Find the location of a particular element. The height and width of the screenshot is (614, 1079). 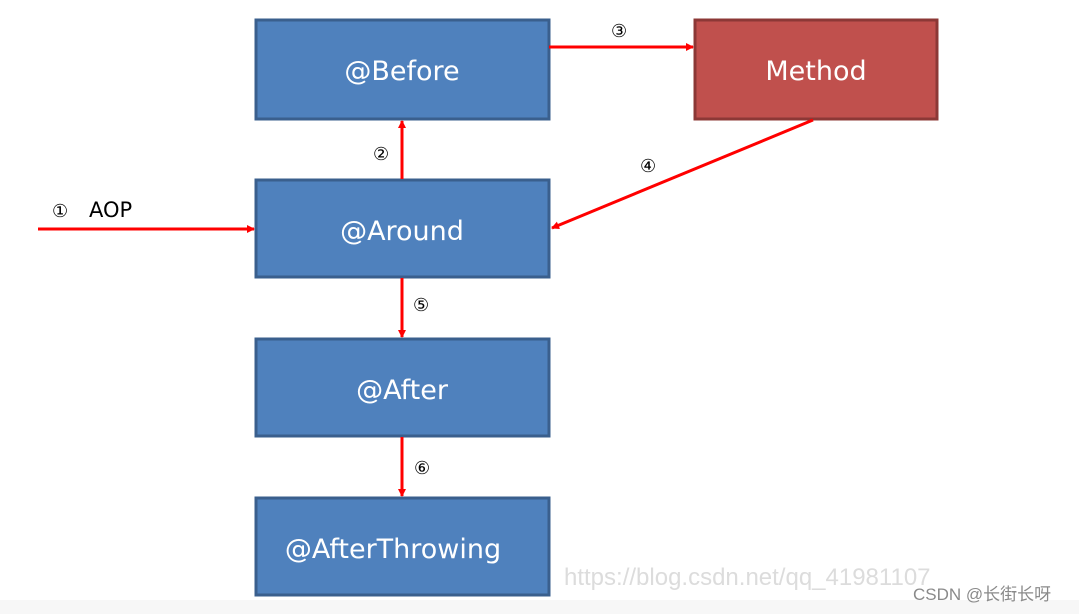

around-box: @Around is located at coordinates (402, 228).